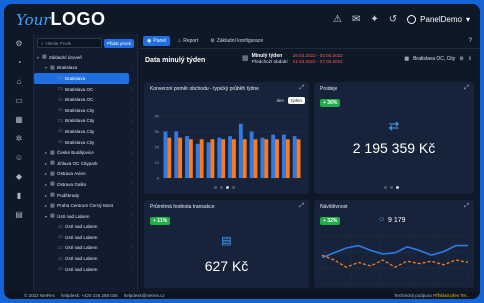 This screenshot has height=303, width=484. Describe the element at coordinates (85, 68) in the screenshot. I see `tree-node: ▾ ▦ Bratislava ⋮` at that location.